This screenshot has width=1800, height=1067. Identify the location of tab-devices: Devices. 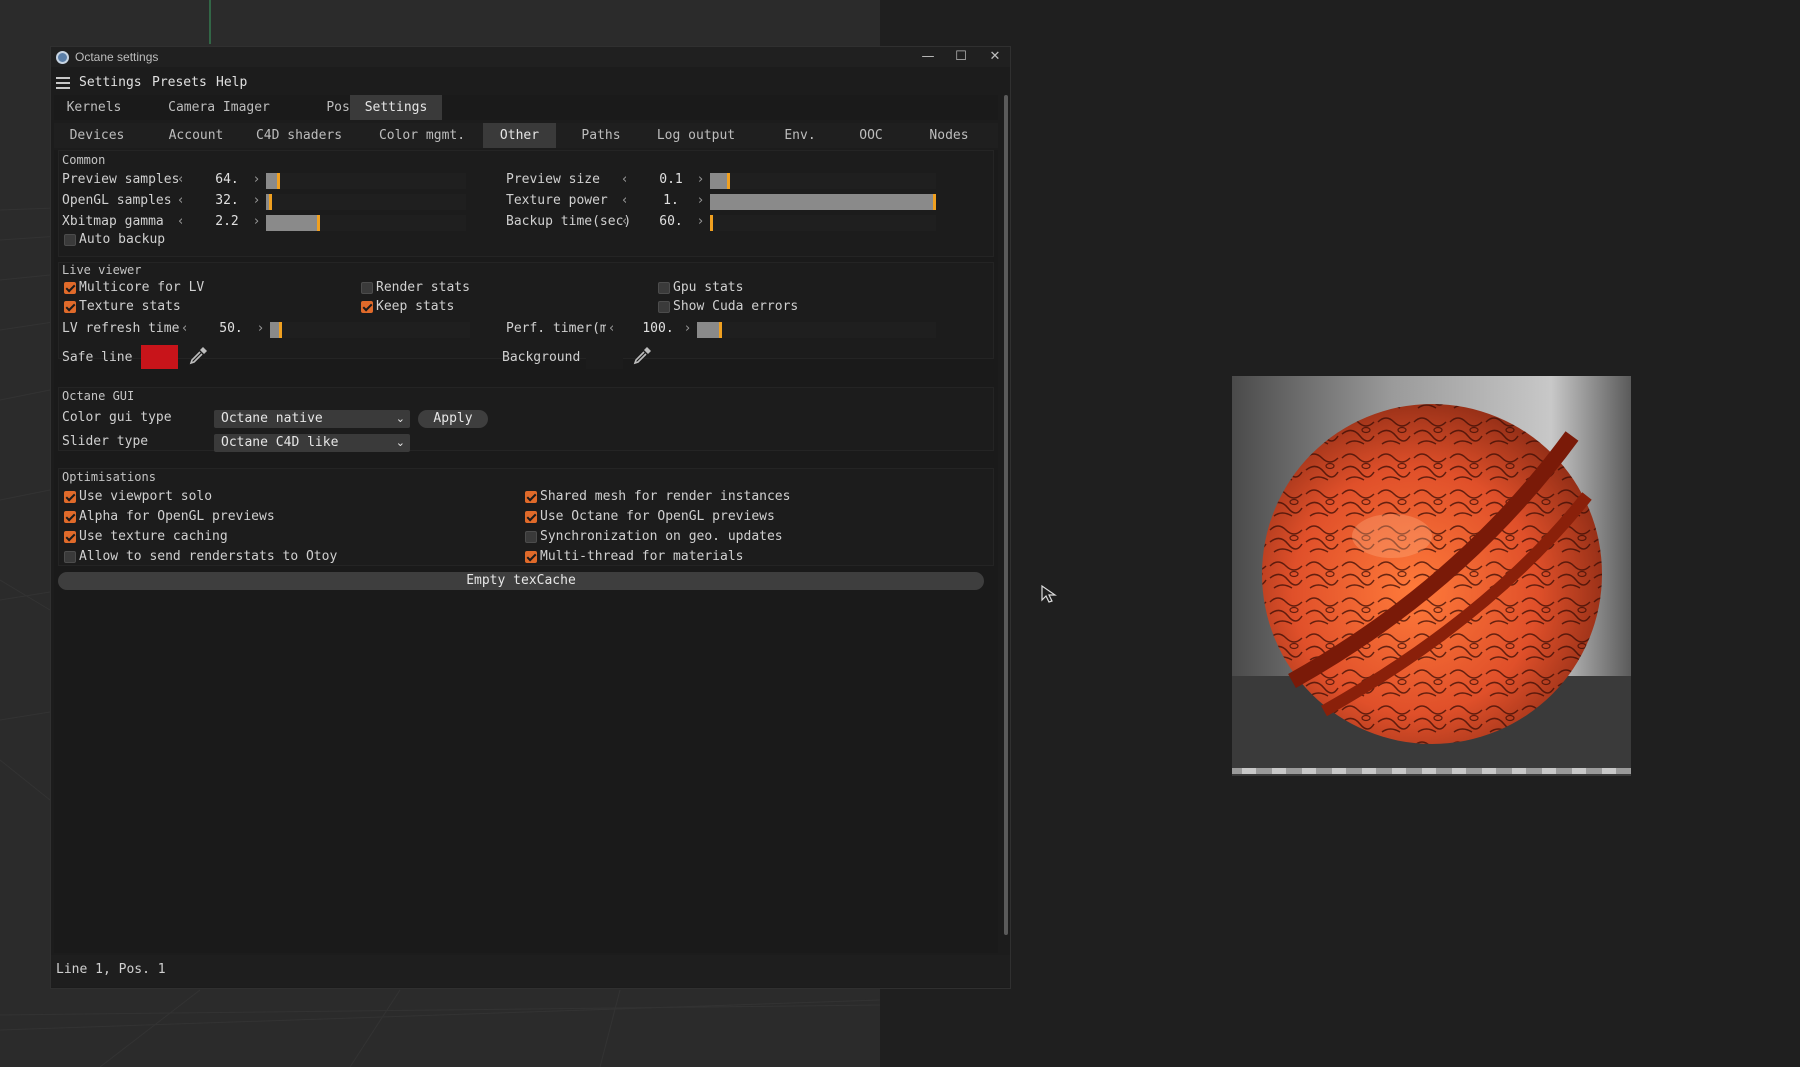
(97, 135).